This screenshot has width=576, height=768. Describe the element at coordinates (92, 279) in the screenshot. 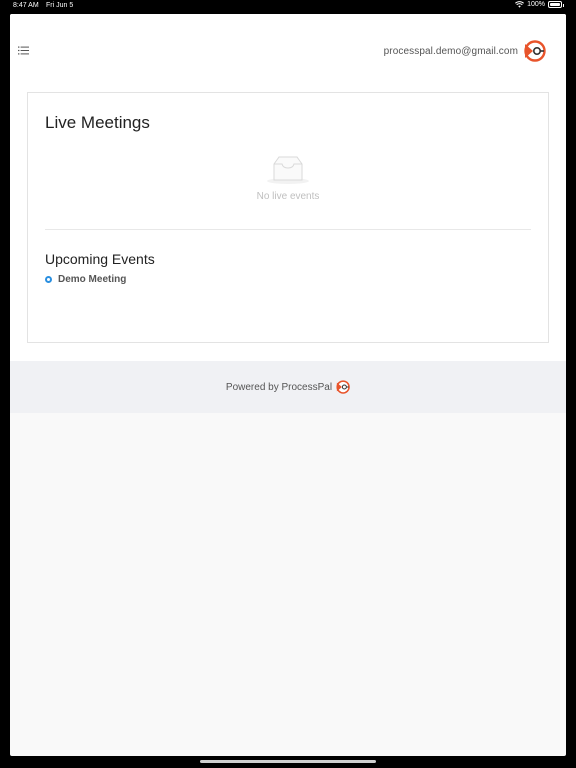

I see `event-label: Demo Meeting` at that location.